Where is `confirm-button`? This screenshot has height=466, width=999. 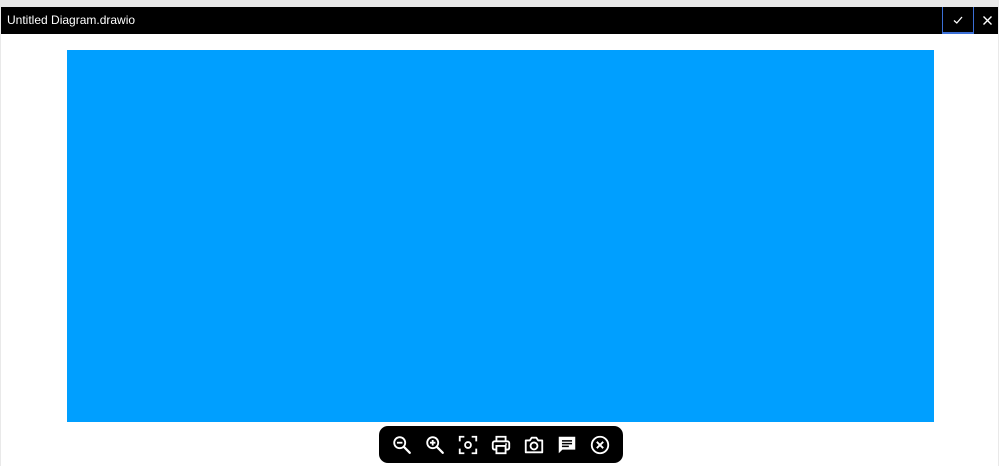
confirm-button is located at coordinates (958, 20).